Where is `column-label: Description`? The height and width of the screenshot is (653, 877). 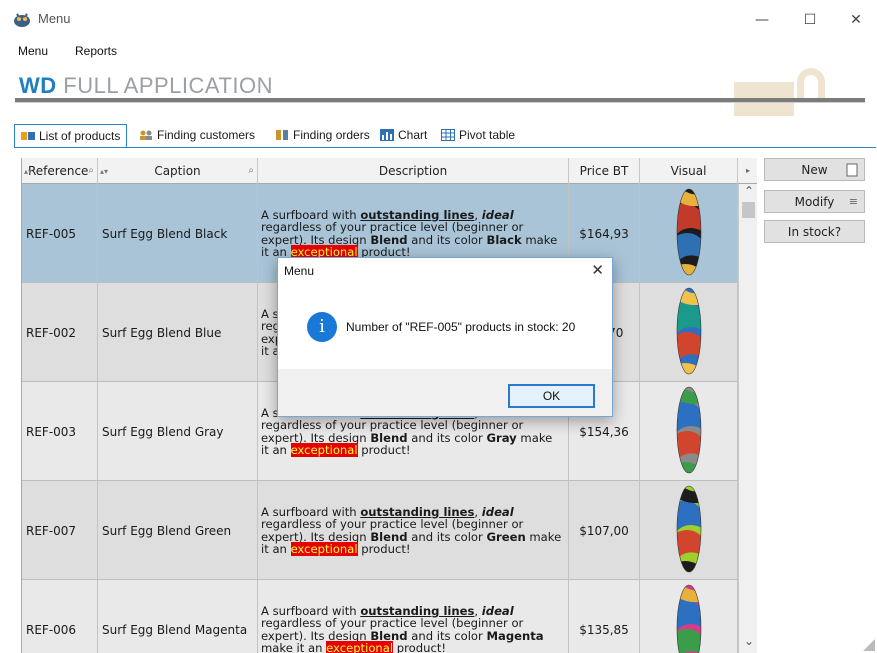 column-label: Description is located at coordinates (413, 171).